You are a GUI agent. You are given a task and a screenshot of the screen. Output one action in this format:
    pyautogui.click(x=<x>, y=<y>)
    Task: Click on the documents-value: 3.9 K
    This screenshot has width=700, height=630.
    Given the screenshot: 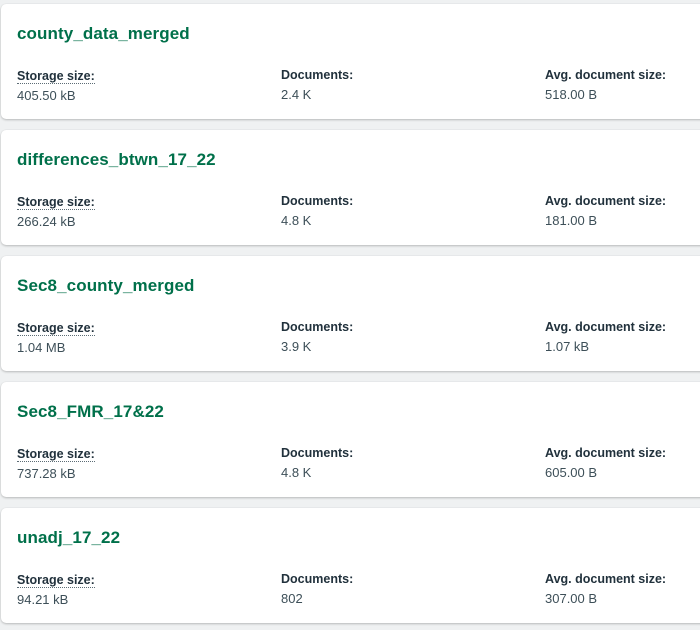 What is the action you would take?
    pyautogui.click(x=296, y=346)
    